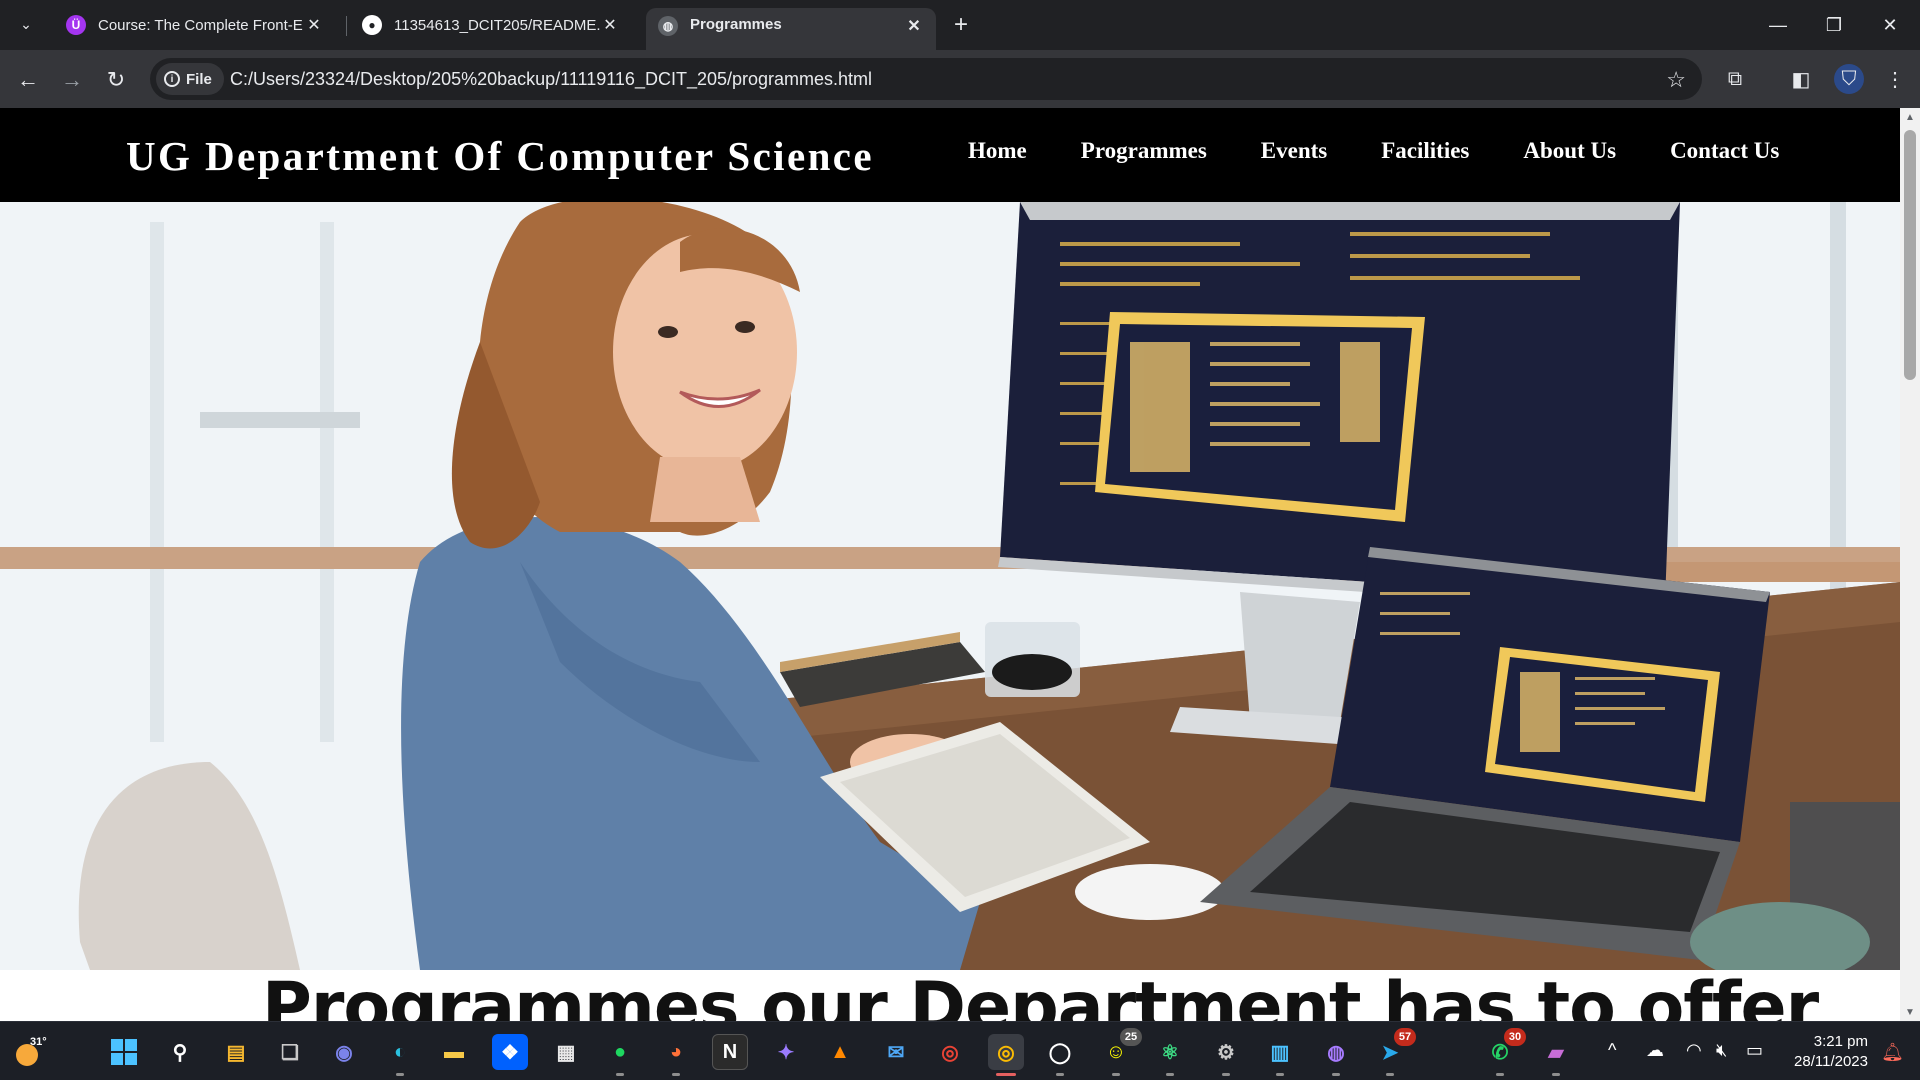 This screenshot has width=1920, height=1080. What do you see at coordinates (510, 1052) in the screenshot?
I see `dropbox-icon: ❖` at bounding box center [510, 1052].